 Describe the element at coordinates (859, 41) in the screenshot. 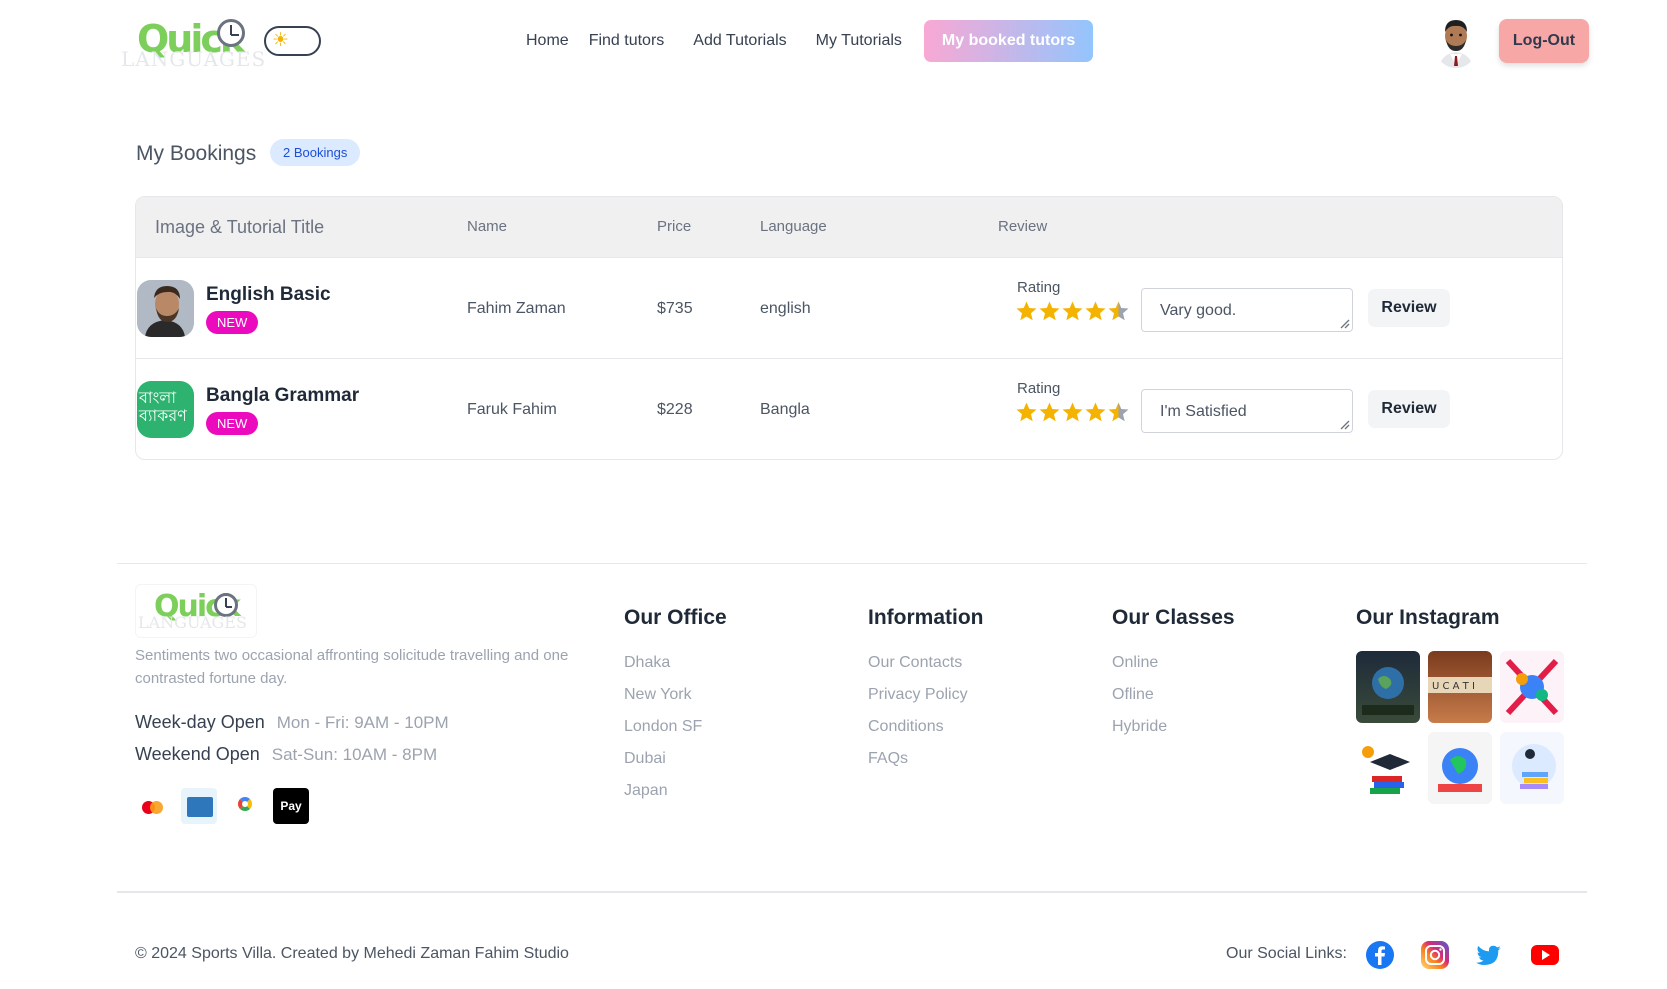

I see `nav-my-tutorials: My Tutorials` at that location.